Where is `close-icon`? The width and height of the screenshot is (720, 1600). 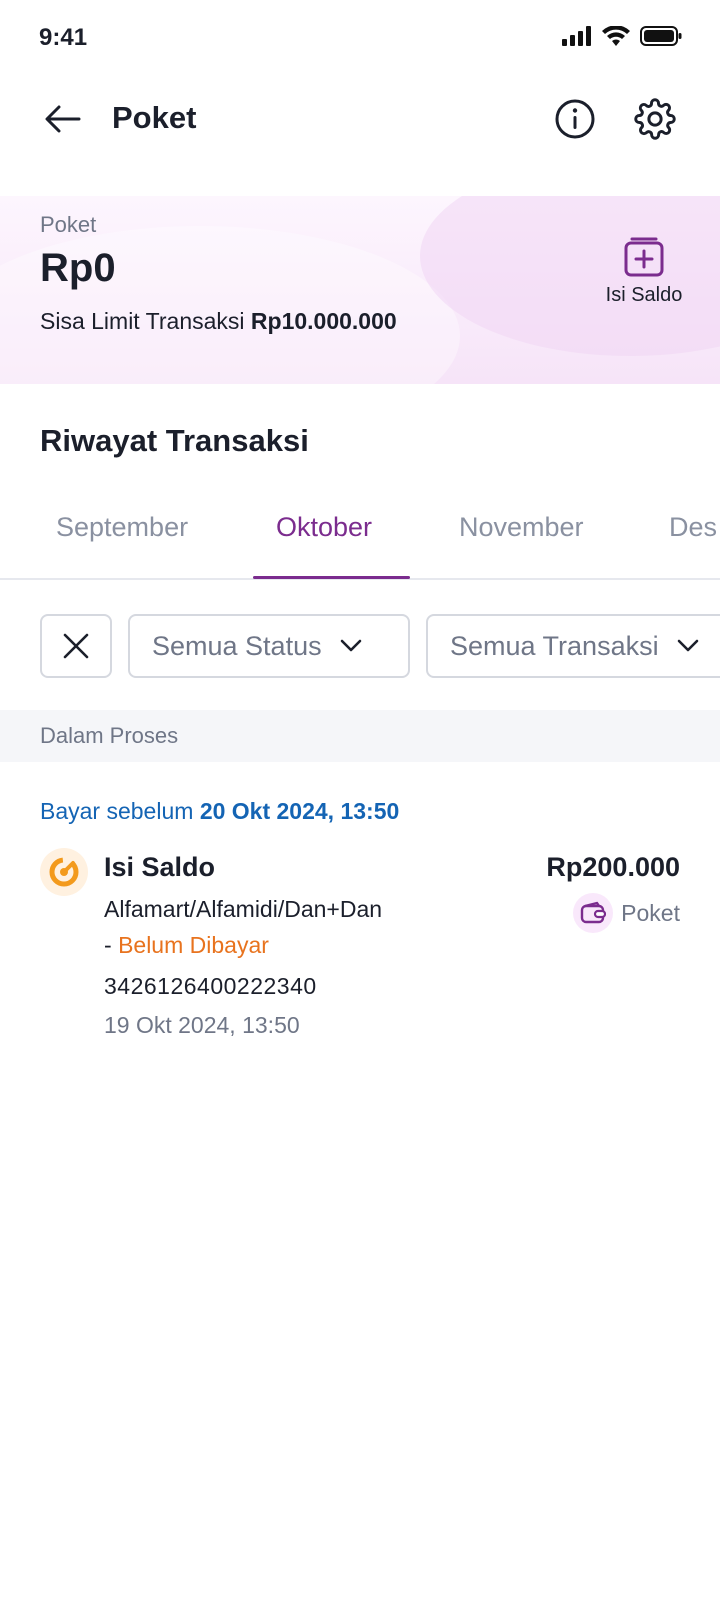 close-icon is located at coordinates (76, 646).